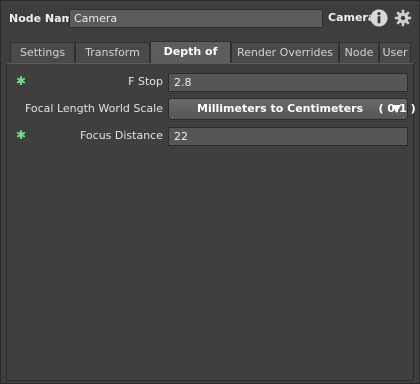  I want to click on focus-distance-label: Focus Distance, so click(121, 135).